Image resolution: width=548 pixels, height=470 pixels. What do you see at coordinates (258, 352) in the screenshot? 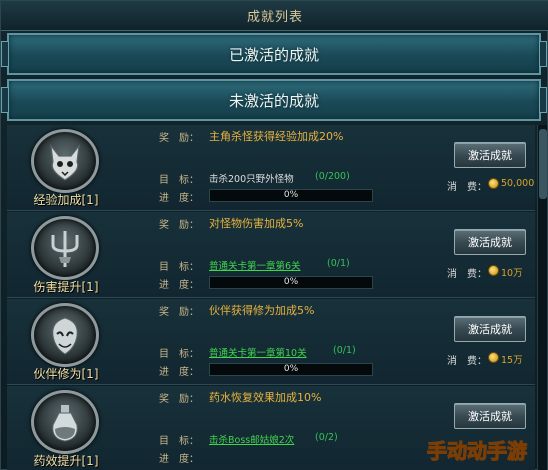
I see `target-link: 普通关卡第一章第10关` at bounding box center [258, 352].